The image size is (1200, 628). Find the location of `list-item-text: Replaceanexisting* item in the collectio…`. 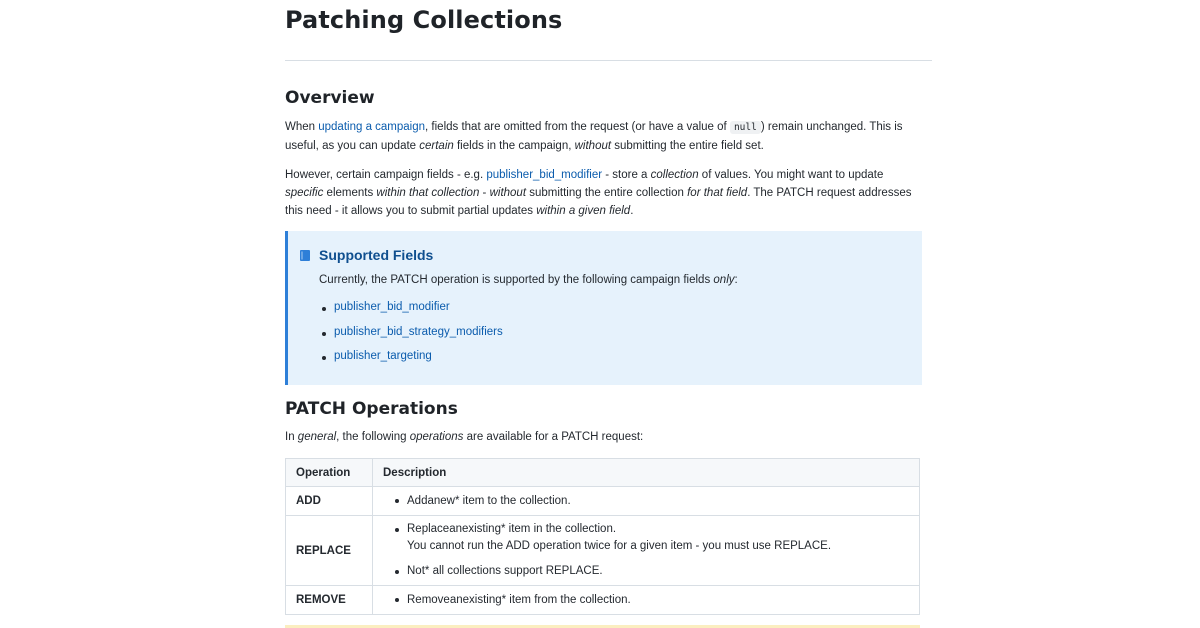

list-item-text: Replaceanexisting* item in the collectio… is located at coordinates (512, 529).